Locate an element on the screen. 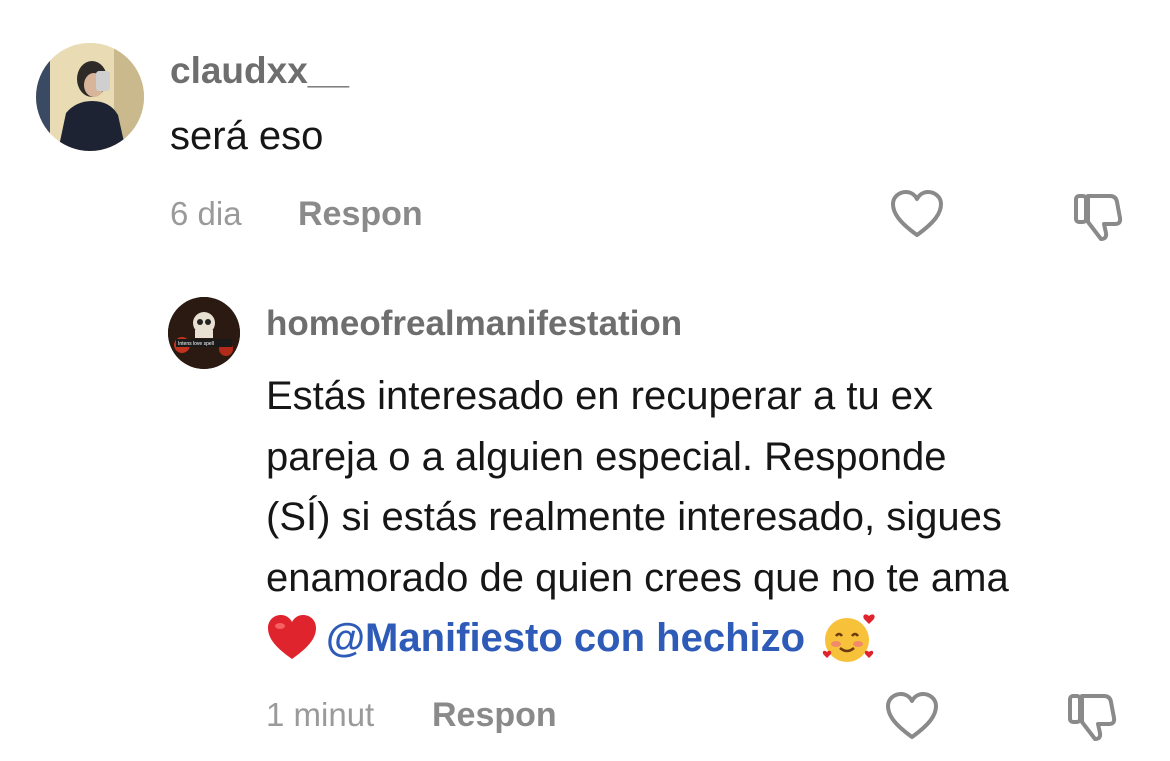 This screenshot has height=761, width=1170. avatar-caption: Intens love spell is located at coordinates (196, 344).